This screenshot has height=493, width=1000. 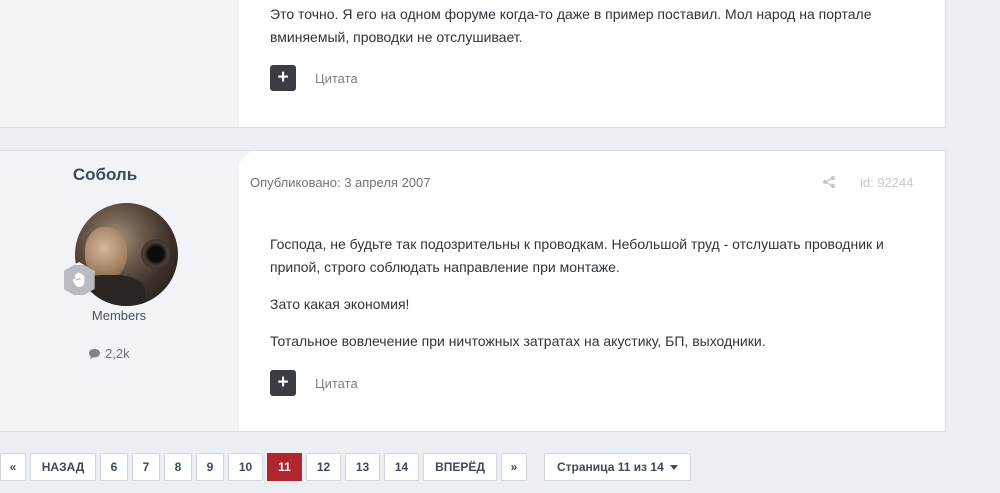 What do you see at coordinates (105, 175) in the screenshot?
I see `author-name: Соболь` at bounding box center [105, 175].